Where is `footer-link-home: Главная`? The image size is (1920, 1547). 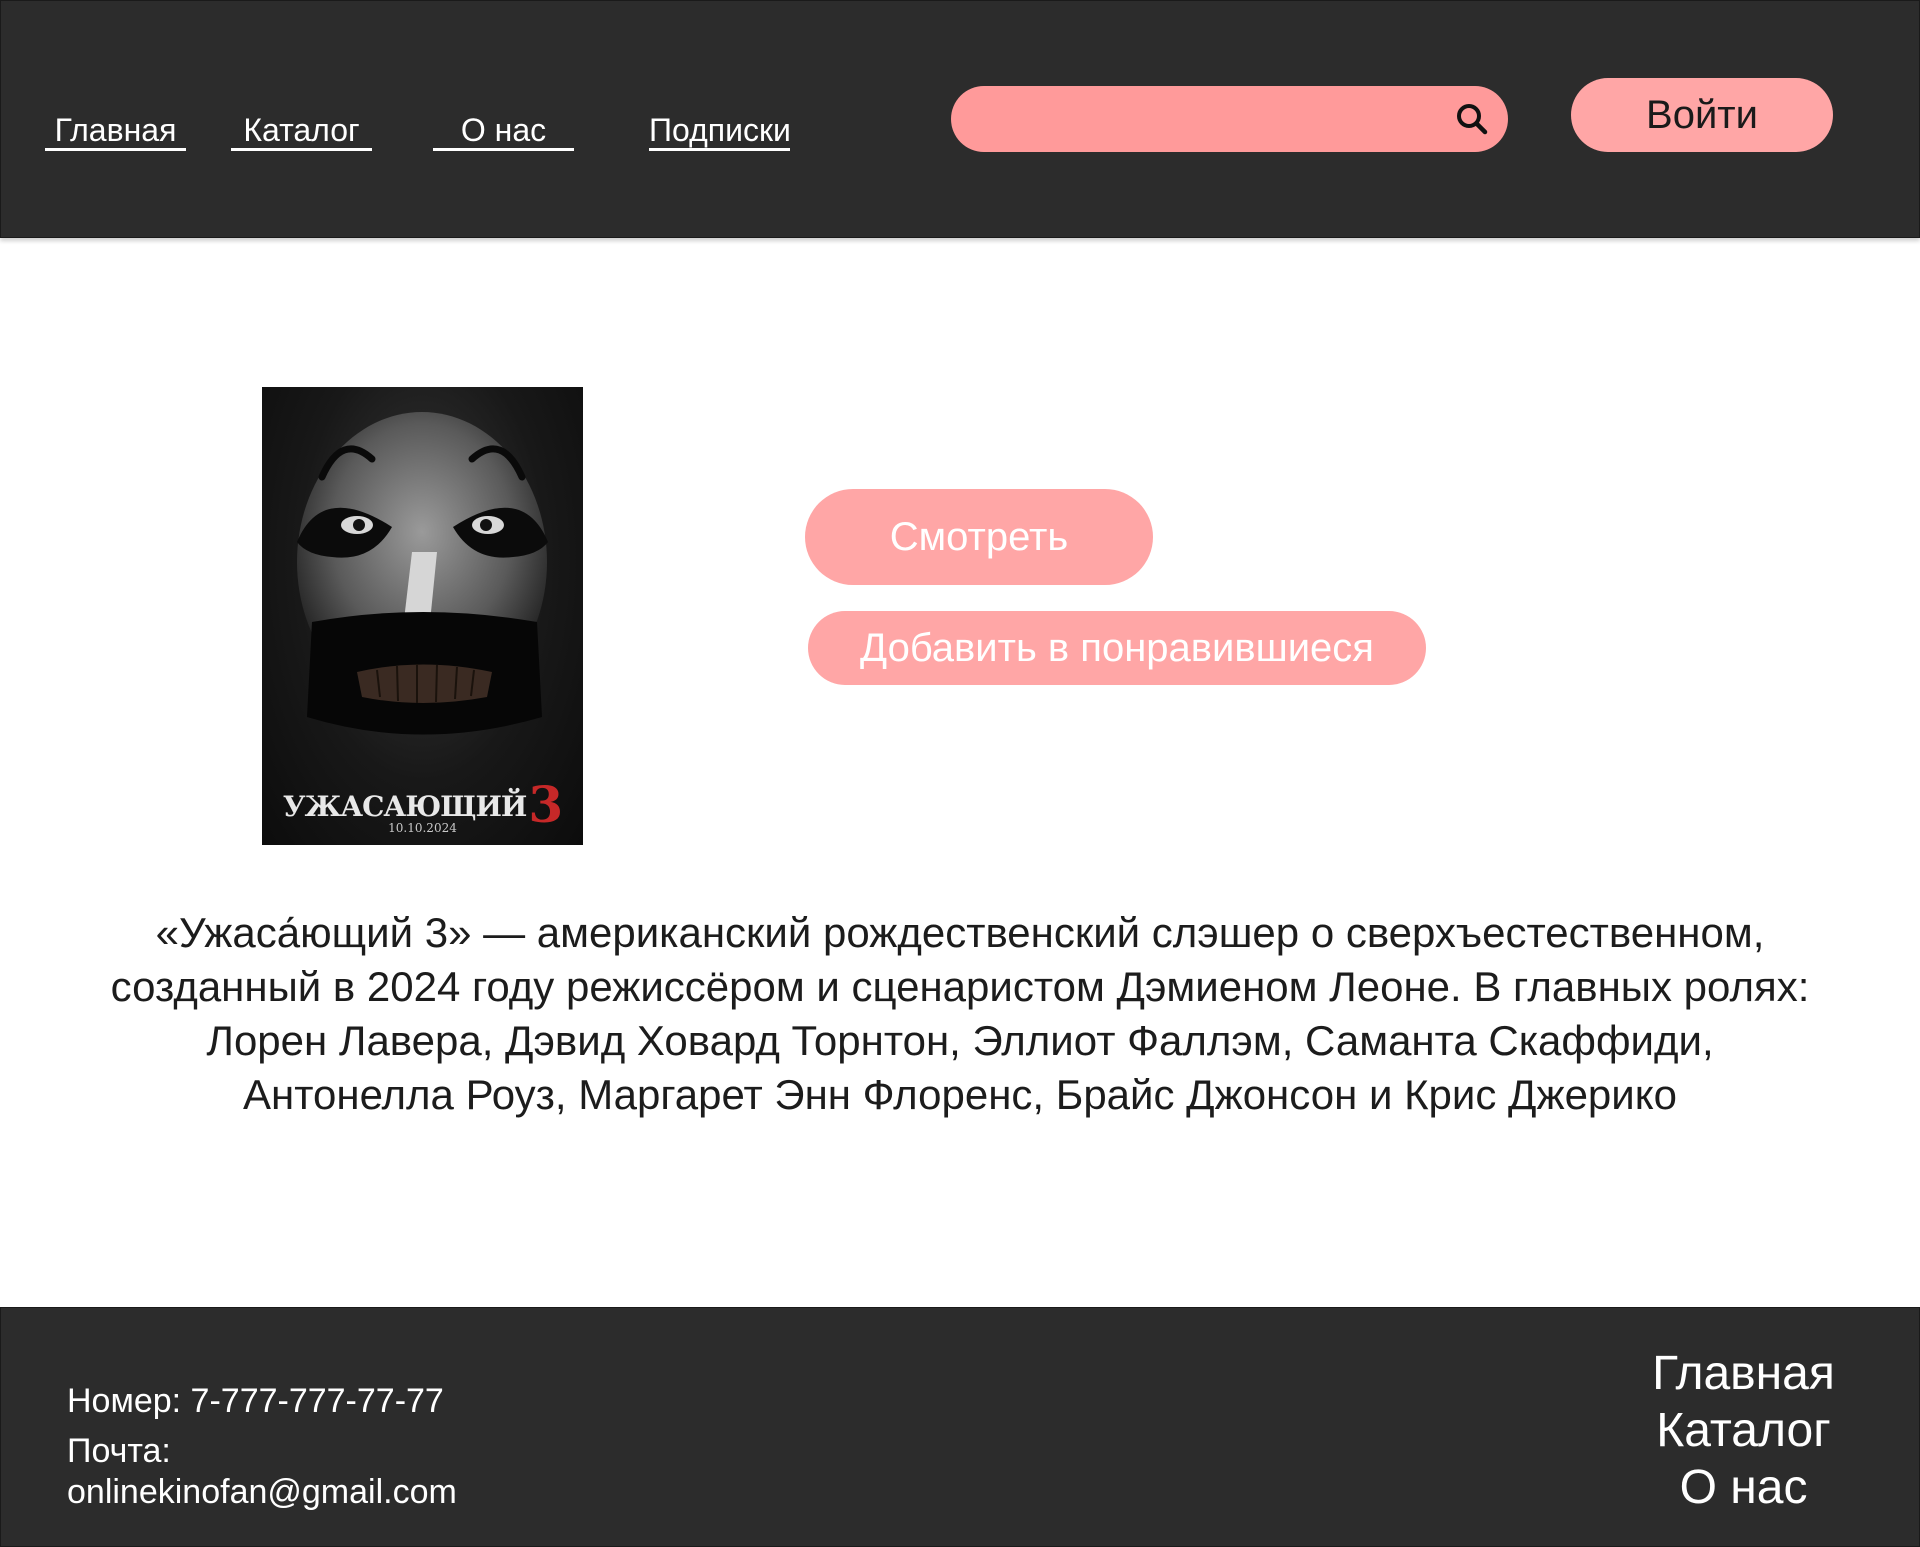
footer-link-home: Главная is located at coordinates (1743, 1373).